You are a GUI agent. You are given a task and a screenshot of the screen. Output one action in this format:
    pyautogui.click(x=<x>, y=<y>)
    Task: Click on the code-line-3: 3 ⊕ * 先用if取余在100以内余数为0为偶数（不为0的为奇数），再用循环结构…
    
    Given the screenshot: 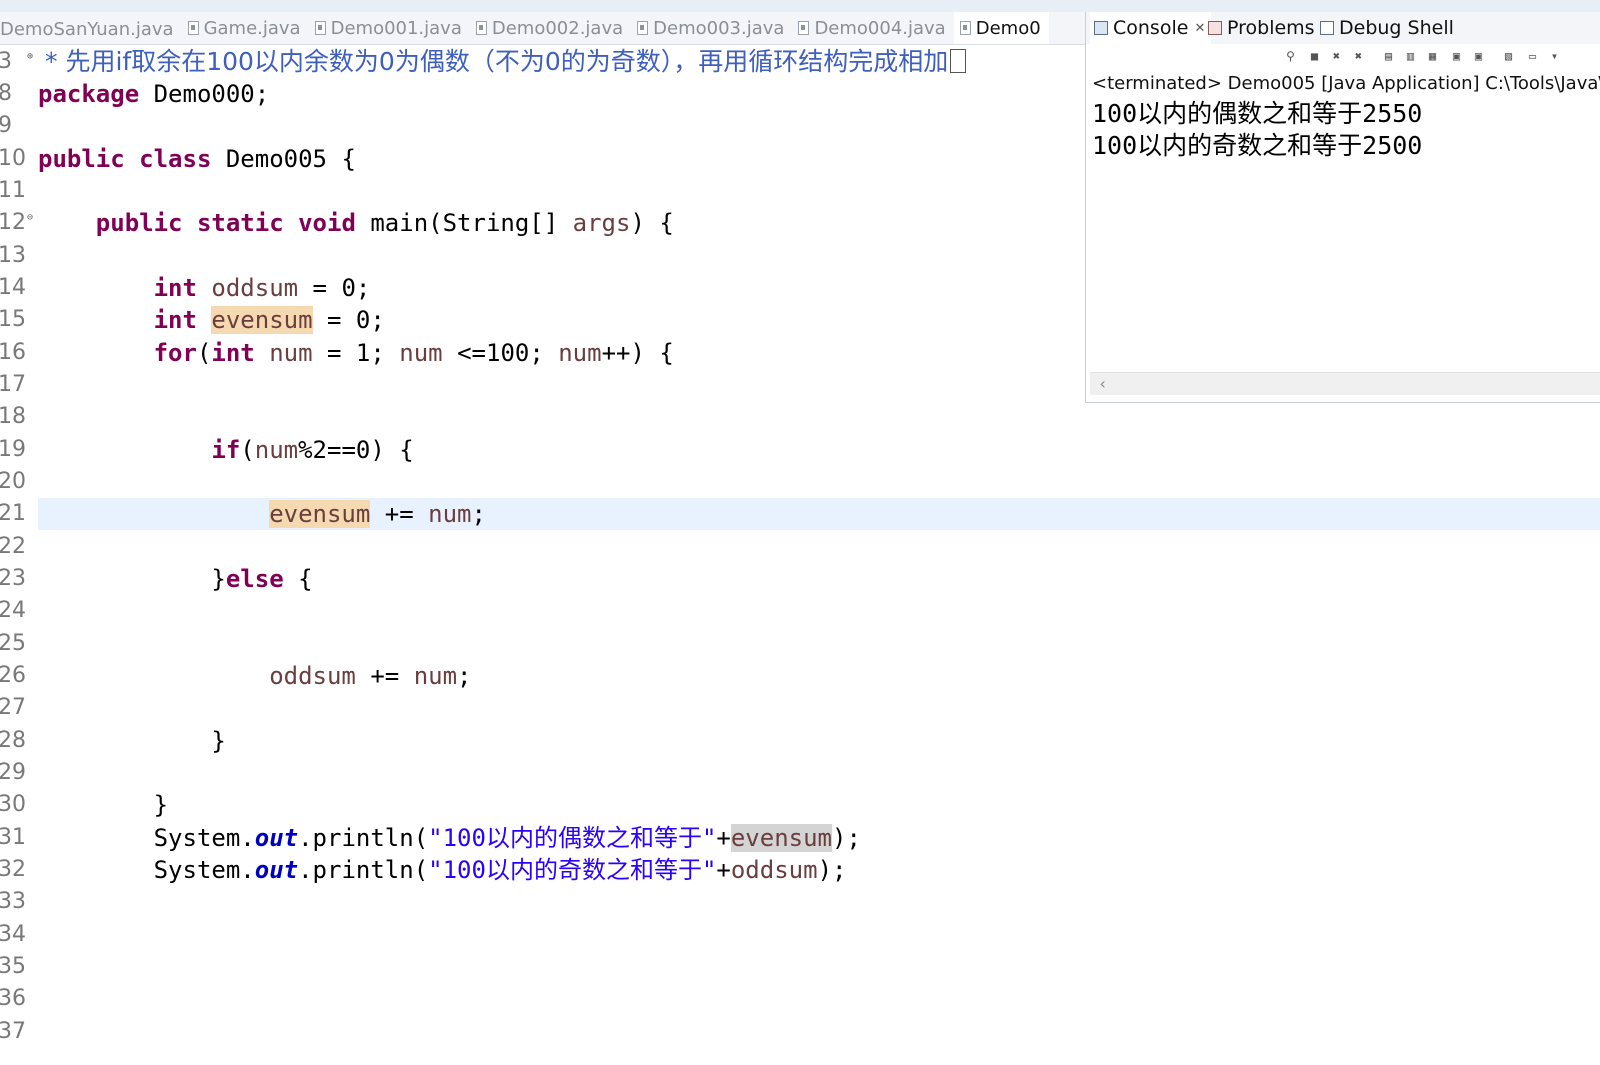 What is the action you would take?
    pyautogui.click(x=545, y=62)
    